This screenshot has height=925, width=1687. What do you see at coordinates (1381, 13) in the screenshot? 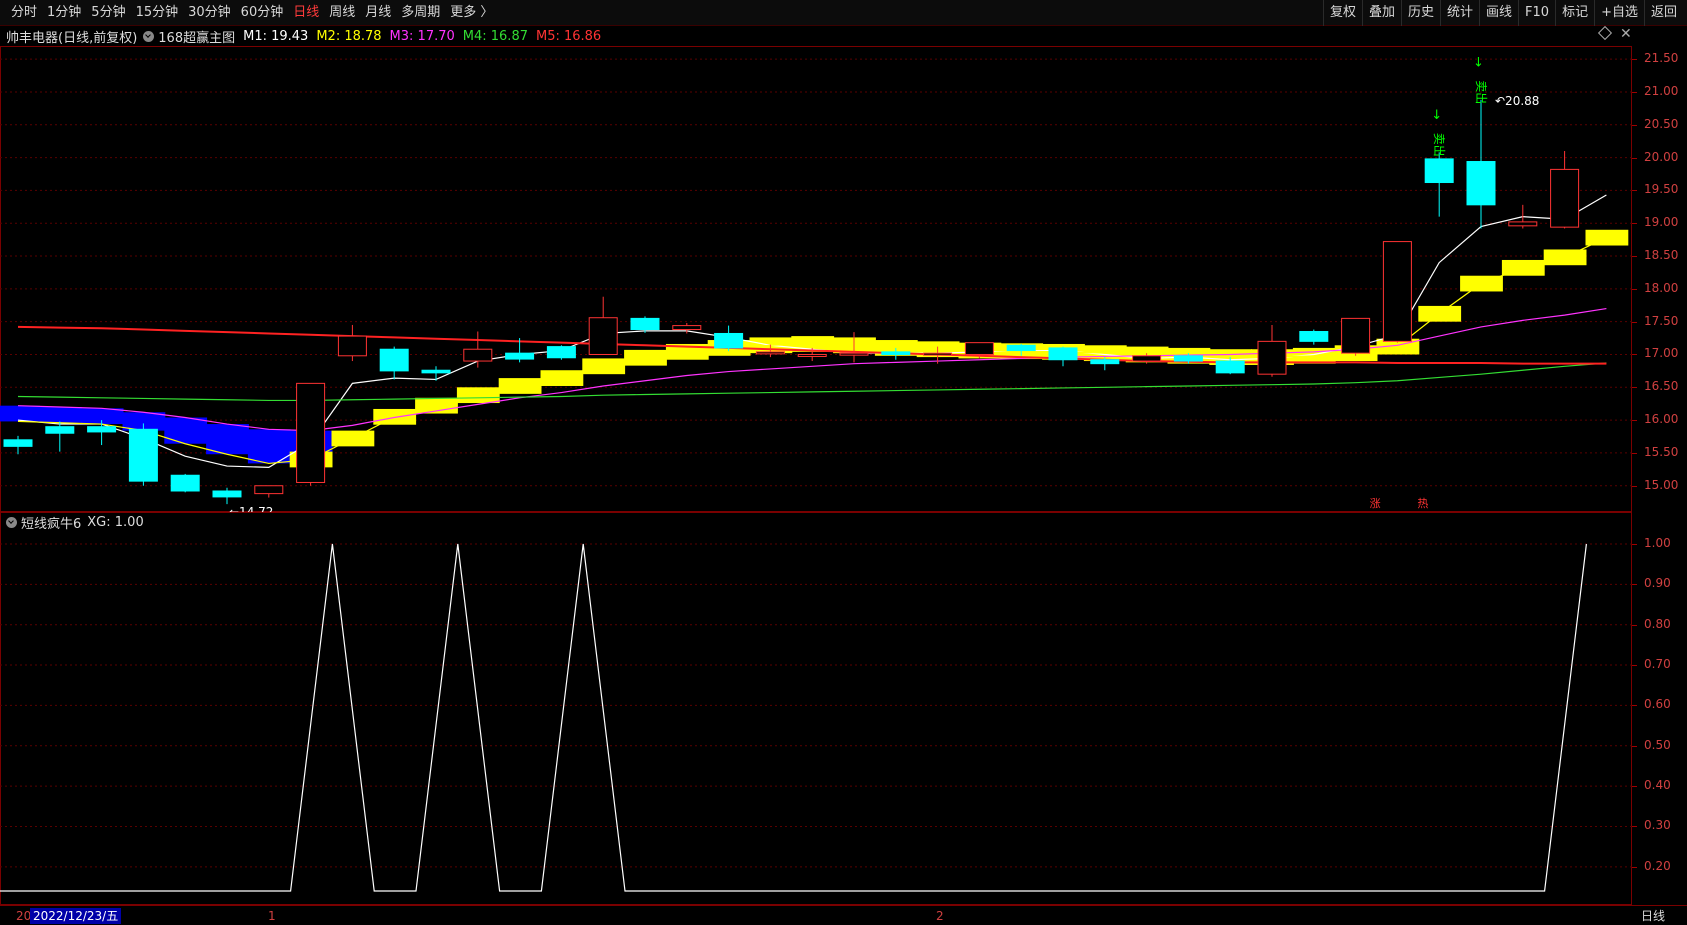
I see `toolbar-button: 叠加` at bounding box center [1381, 13].